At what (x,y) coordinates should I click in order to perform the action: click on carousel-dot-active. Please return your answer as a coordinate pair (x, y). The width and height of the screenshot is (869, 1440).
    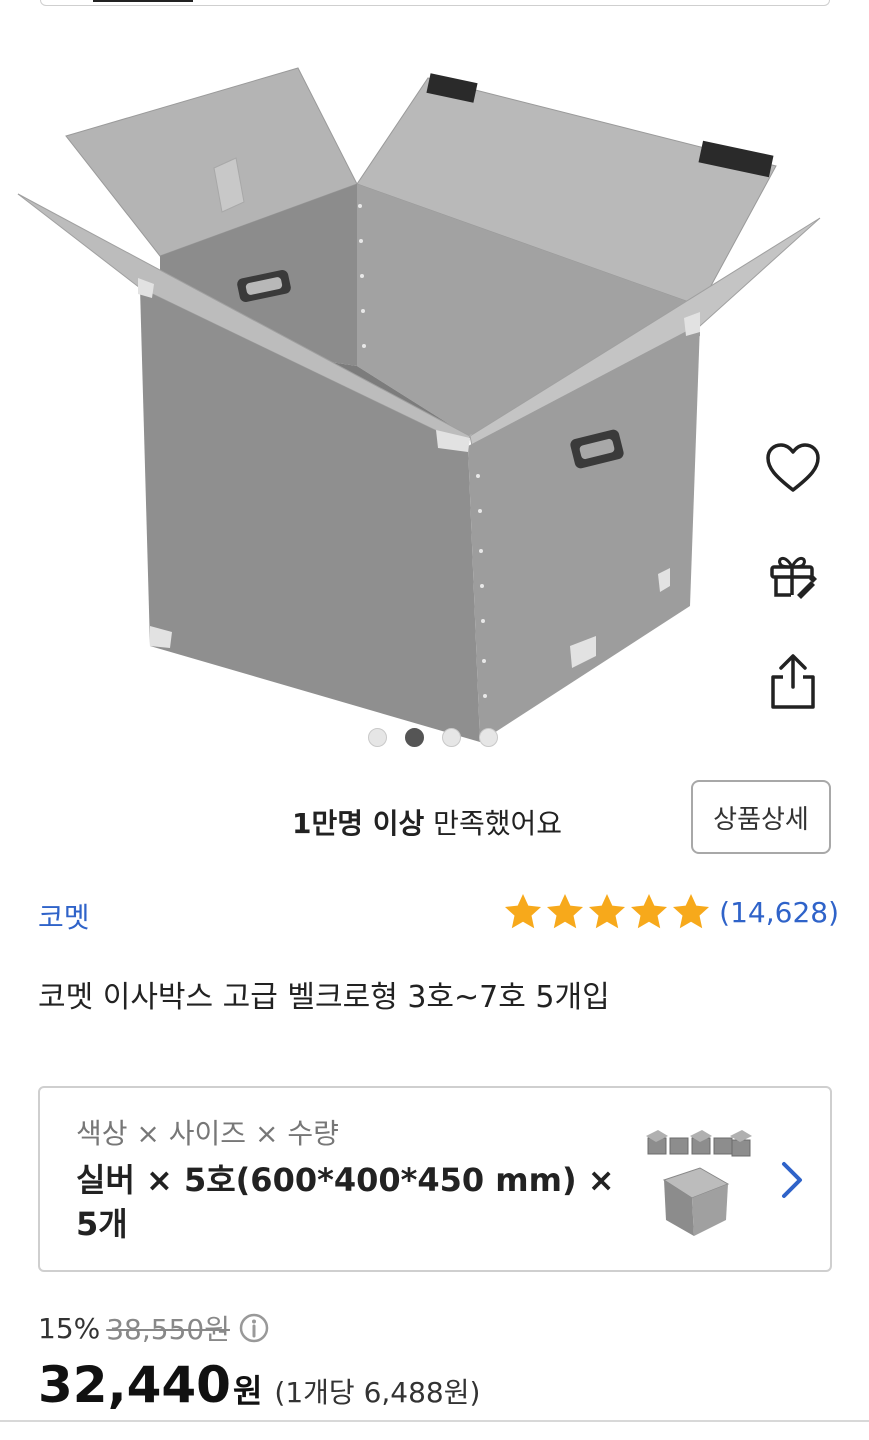
    Looking at the image, I should click on (414, 737).